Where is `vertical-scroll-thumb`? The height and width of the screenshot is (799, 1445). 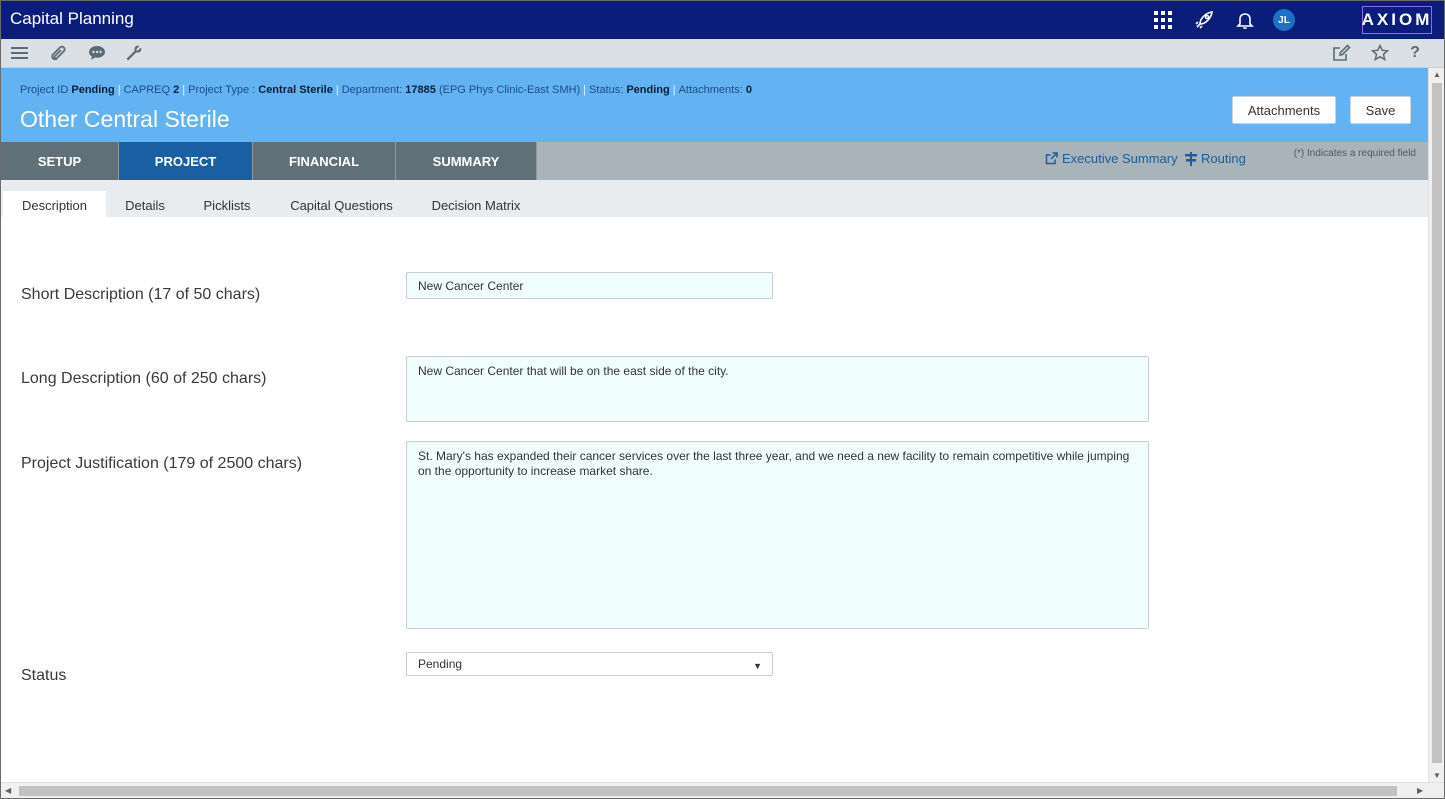 vertical-scroll-thumb is located at coordinates (1437, 423).